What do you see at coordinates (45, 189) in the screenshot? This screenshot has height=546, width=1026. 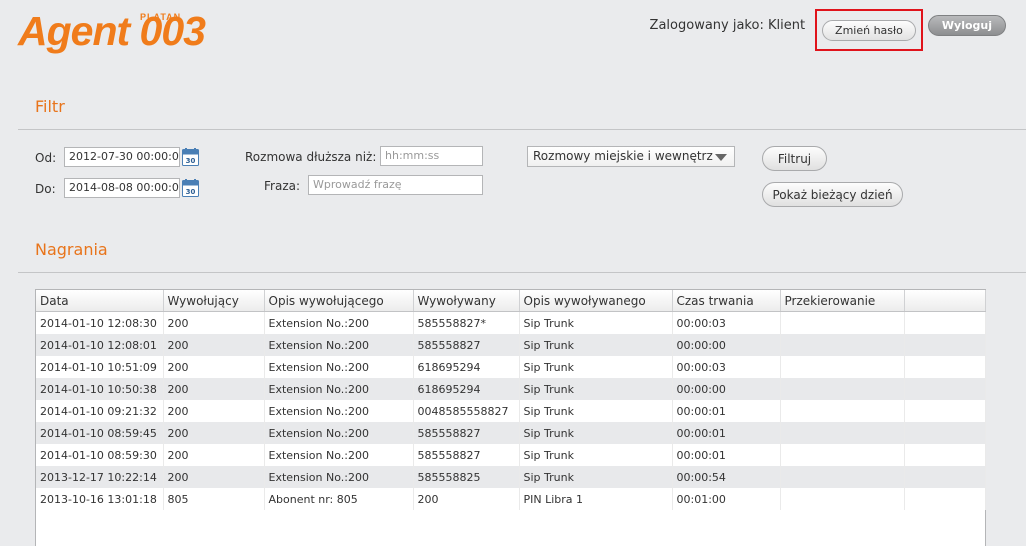 I see `to-label: Do:` at bounding box center [45, 189].